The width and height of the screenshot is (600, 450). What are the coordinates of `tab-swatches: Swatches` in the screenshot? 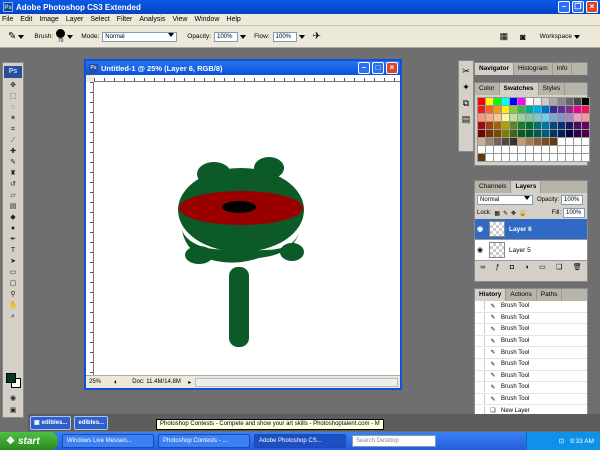 It's located at (519, 89).